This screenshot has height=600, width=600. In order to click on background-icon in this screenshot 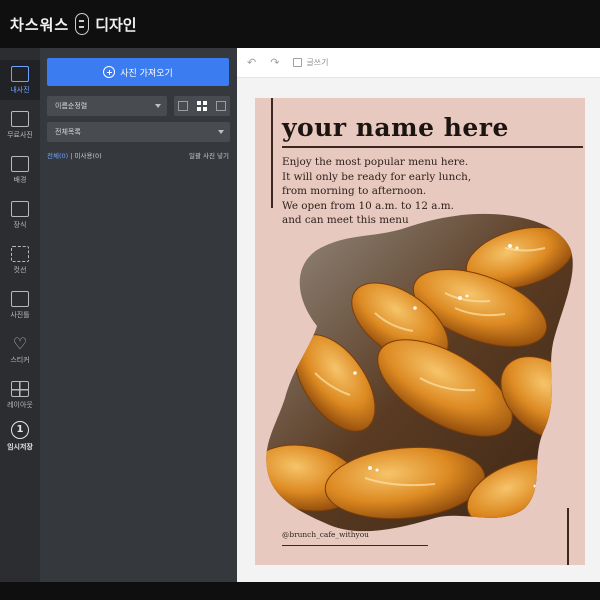, I will do `click(20, 163)`.